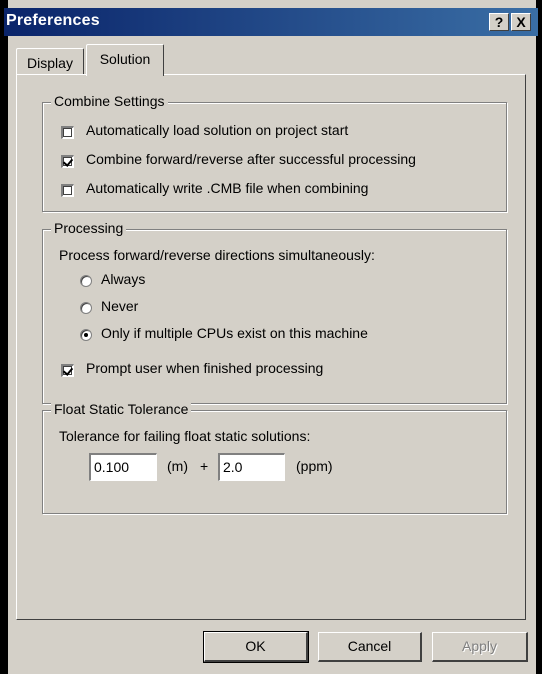 The width and height of the screenshot is (542, 674). Describe the element at coordinates (125, 60) in the screenshot. I see `tab-solution: Solution` at that location.